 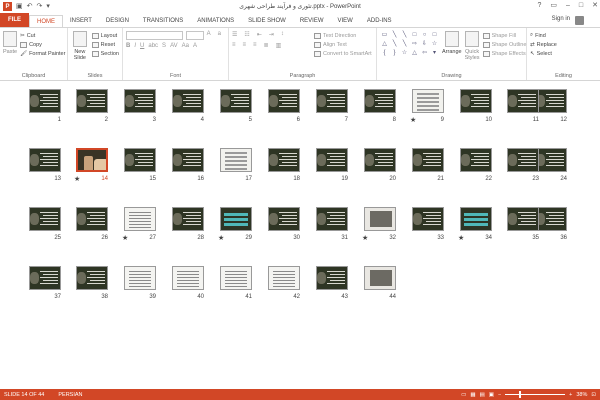 What do you see at coordinates (312, 21) in the screenshot?
I see `tab-review: REVIEW` at bounding box center [312, 21].